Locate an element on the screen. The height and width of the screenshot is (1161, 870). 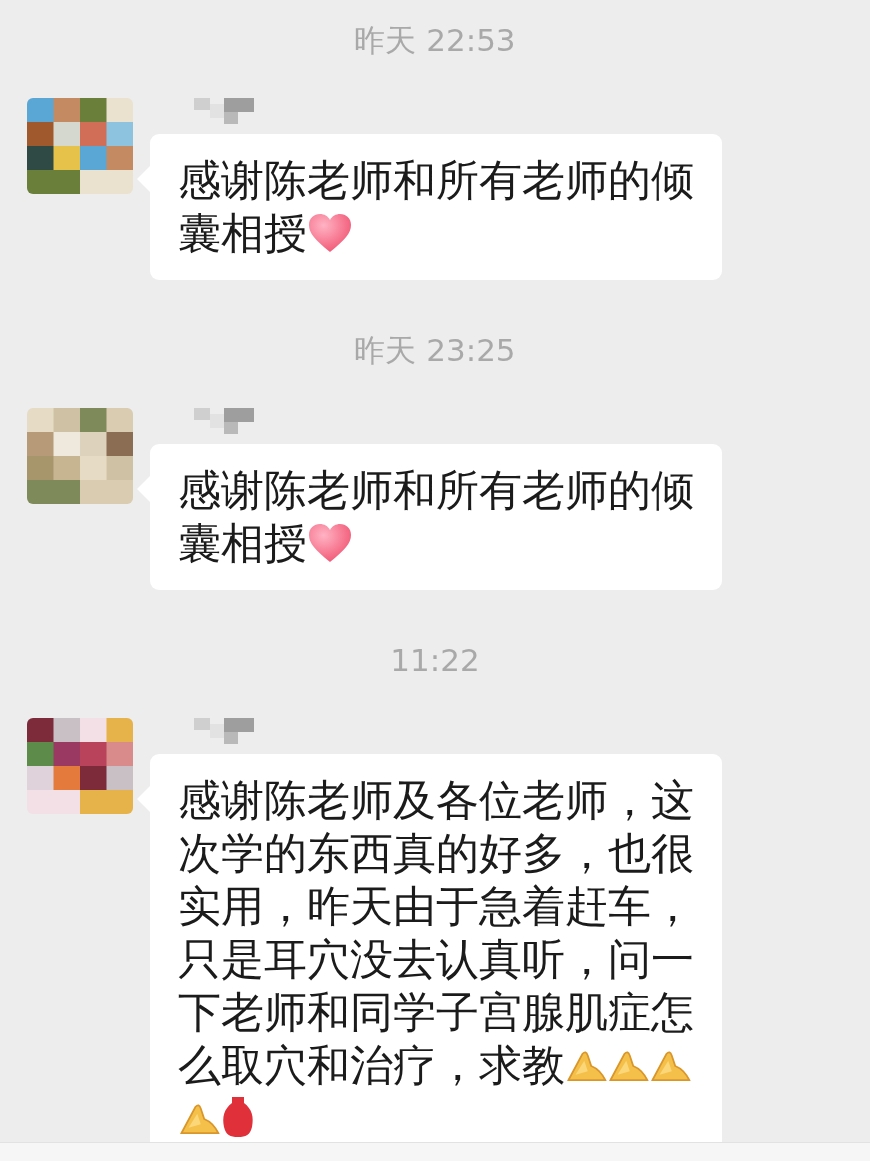
timestamp: 昨天 23:25 is located at coordinates (435, 350).